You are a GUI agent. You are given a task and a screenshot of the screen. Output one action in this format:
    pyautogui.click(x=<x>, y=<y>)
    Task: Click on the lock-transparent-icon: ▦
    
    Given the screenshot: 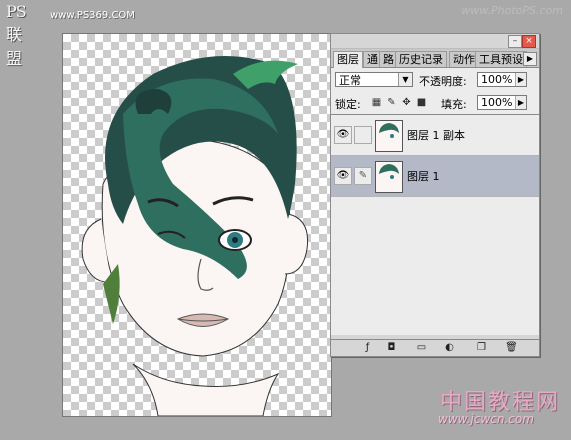 What is the action you would take?
    pyautogui.click(x=376, y=102)
    